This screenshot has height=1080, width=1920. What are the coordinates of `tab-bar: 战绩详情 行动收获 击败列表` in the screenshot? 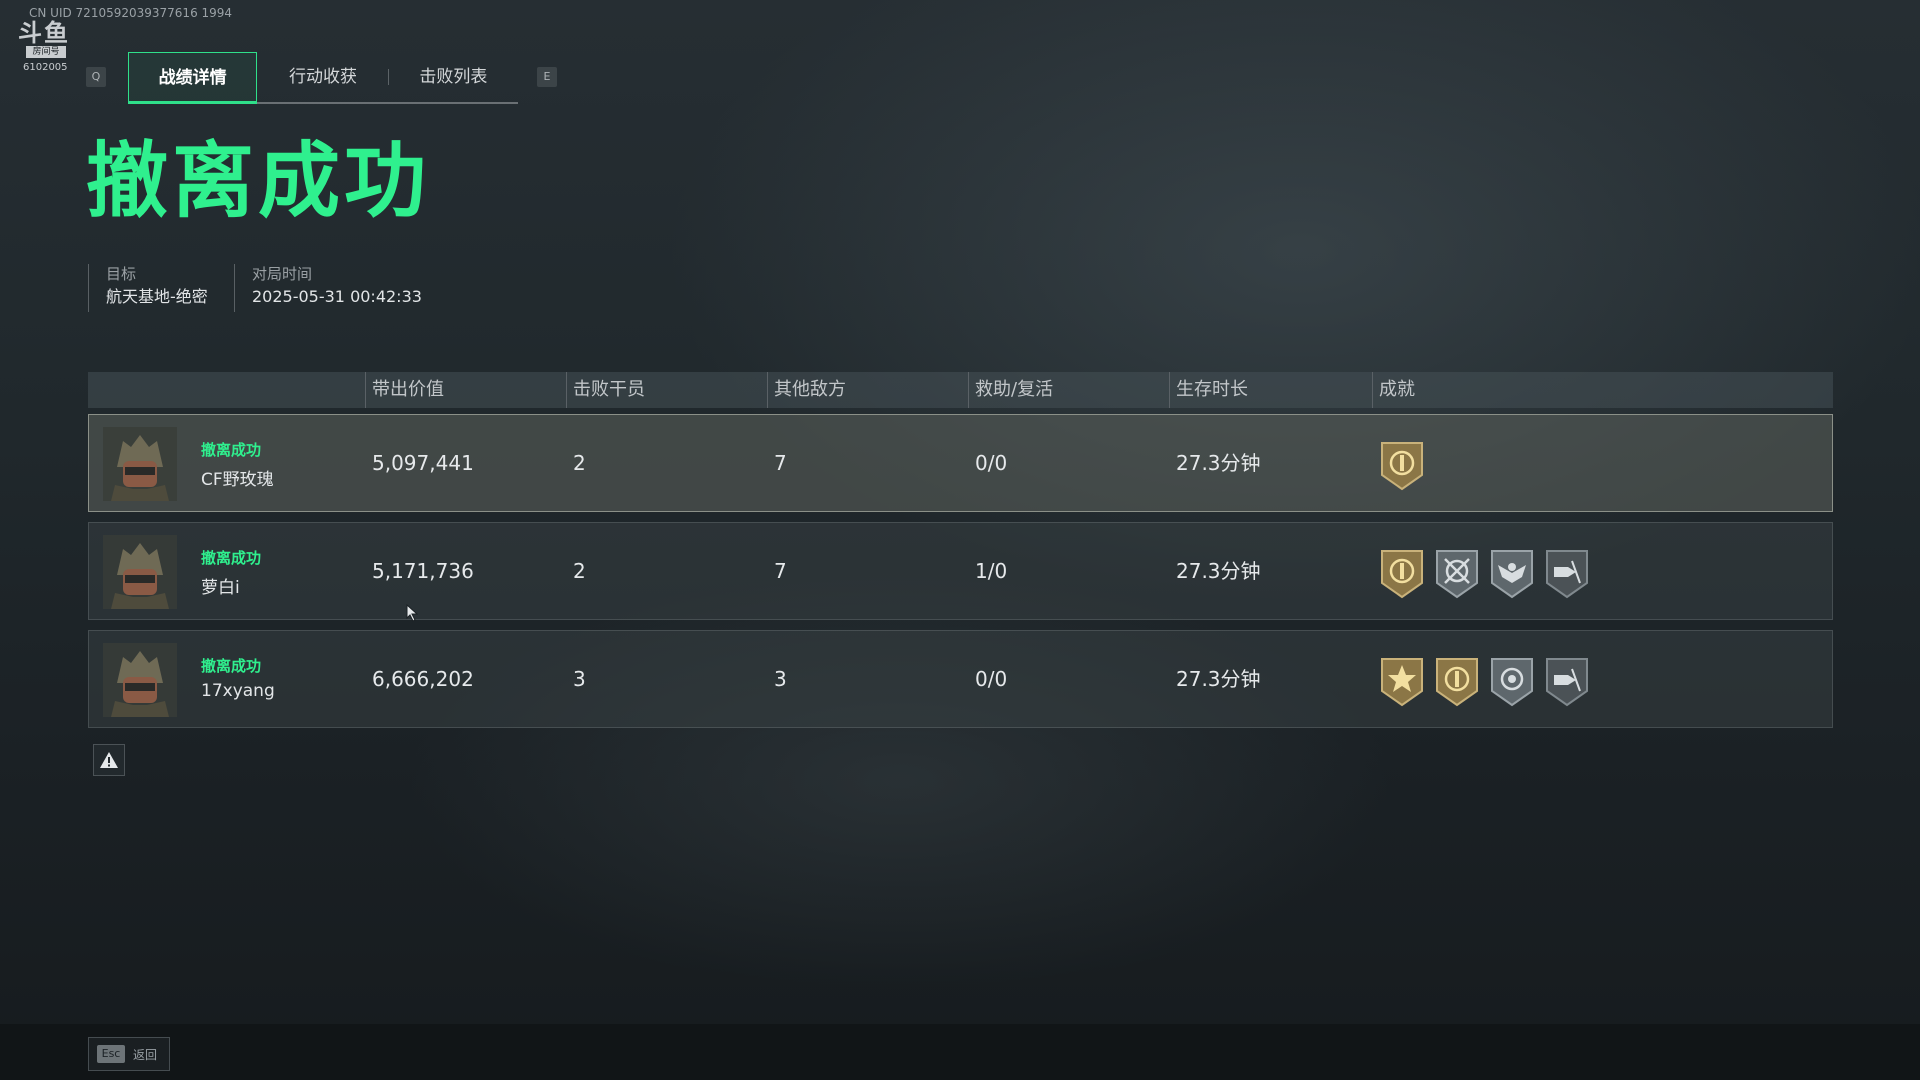 It's located at (322, 78).